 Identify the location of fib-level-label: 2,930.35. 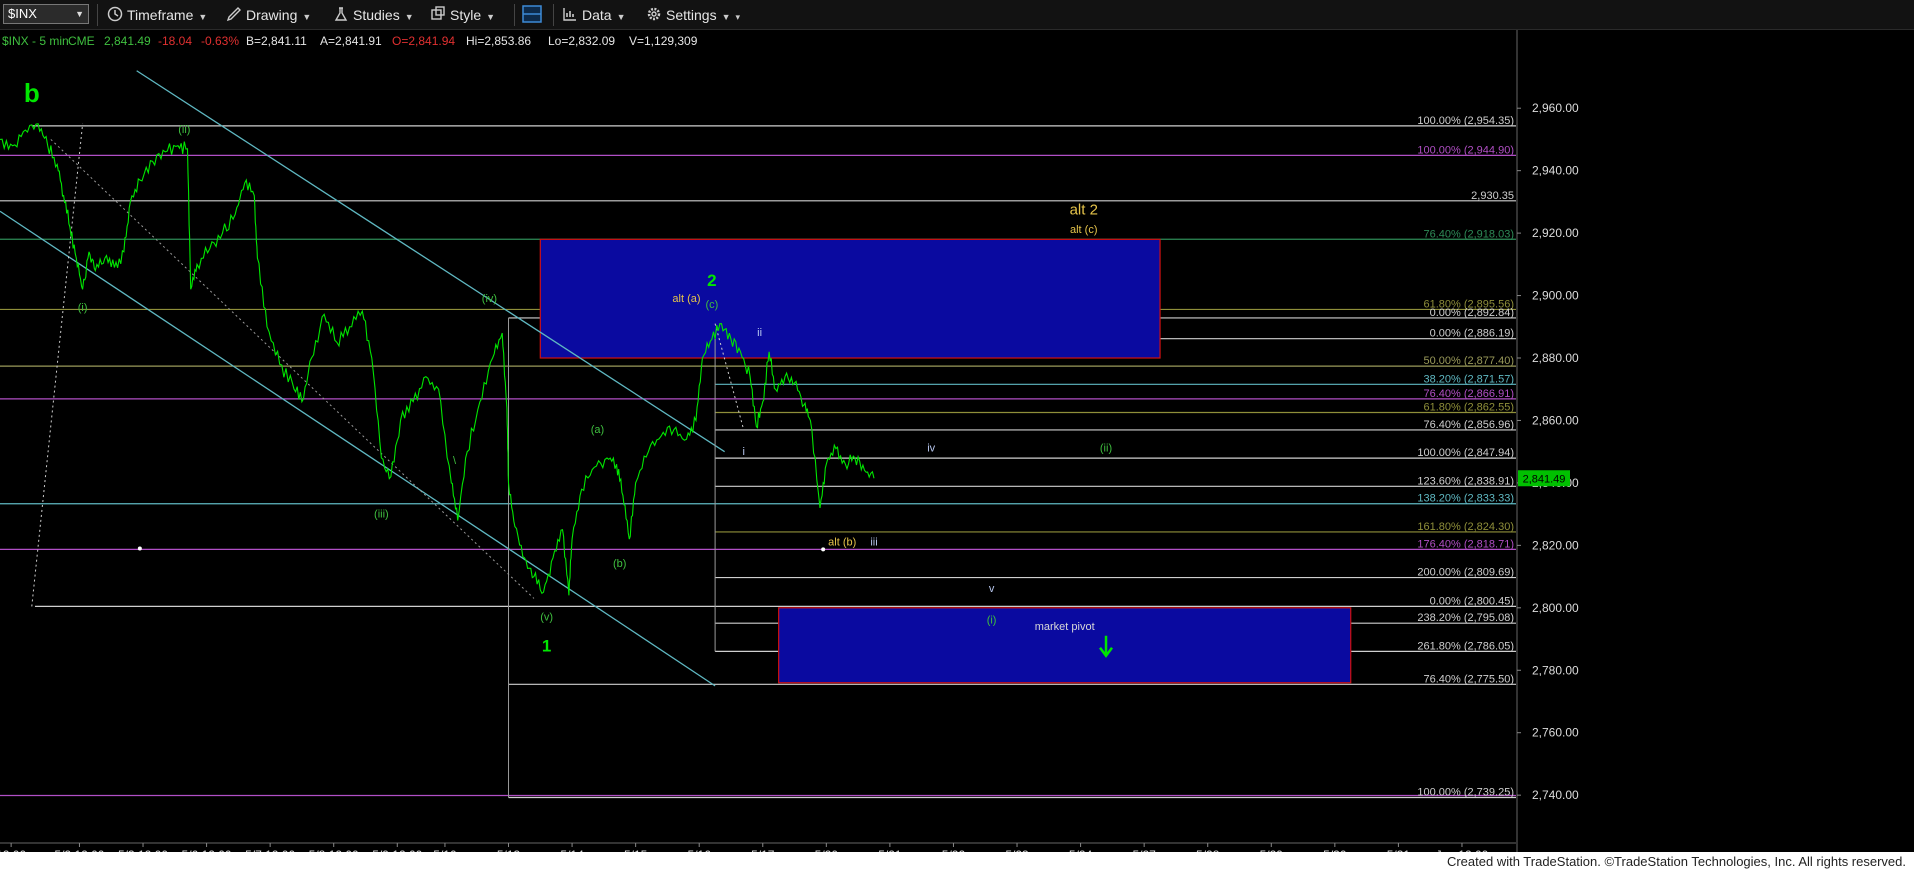
(1492, 196).